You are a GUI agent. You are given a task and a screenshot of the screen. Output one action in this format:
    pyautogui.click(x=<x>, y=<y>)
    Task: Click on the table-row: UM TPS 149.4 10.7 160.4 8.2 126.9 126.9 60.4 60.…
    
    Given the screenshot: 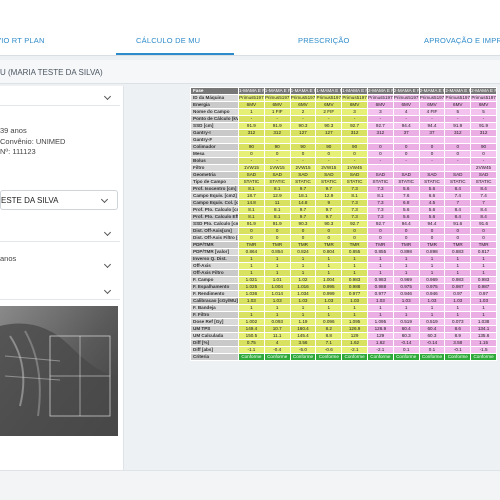 What is the action you would take?
    pyautogui.click(x=343, y=329)
    